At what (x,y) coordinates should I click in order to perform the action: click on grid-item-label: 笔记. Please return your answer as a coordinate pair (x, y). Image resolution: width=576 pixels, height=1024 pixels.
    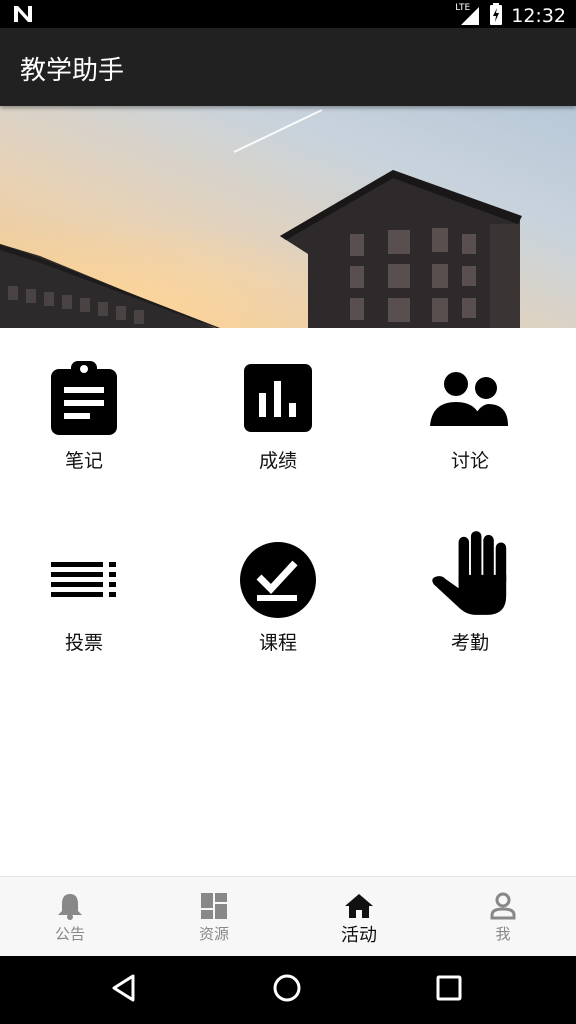
    Looking at the image, I should click on (83, 461).